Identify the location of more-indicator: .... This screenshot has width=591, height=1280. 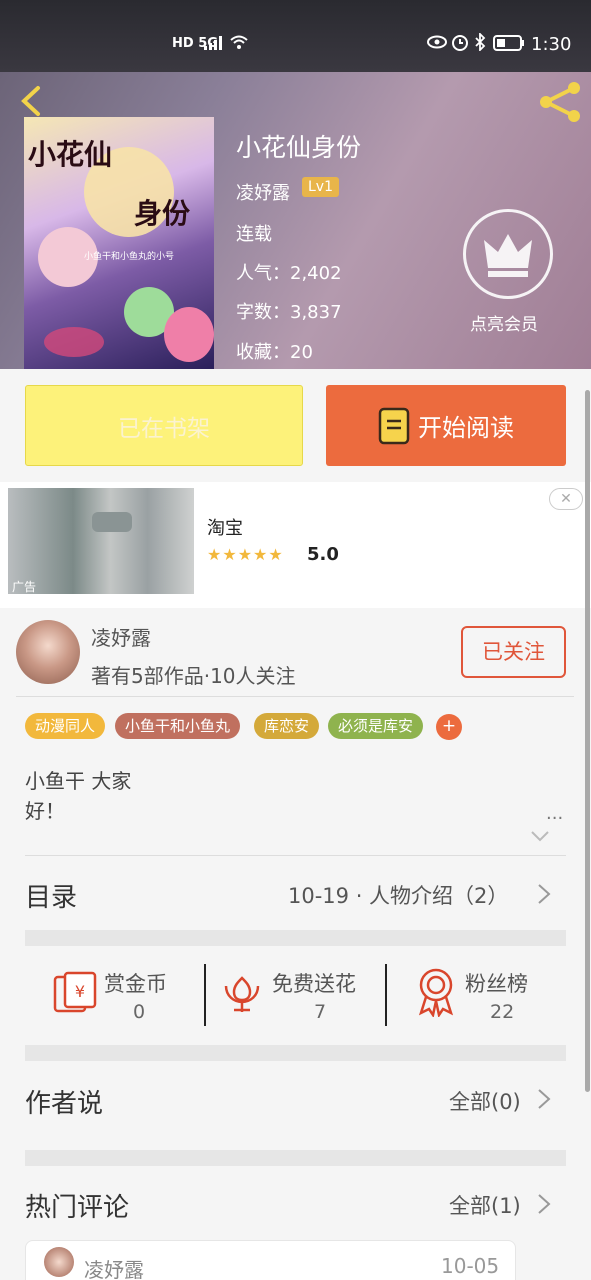
(555, 813).